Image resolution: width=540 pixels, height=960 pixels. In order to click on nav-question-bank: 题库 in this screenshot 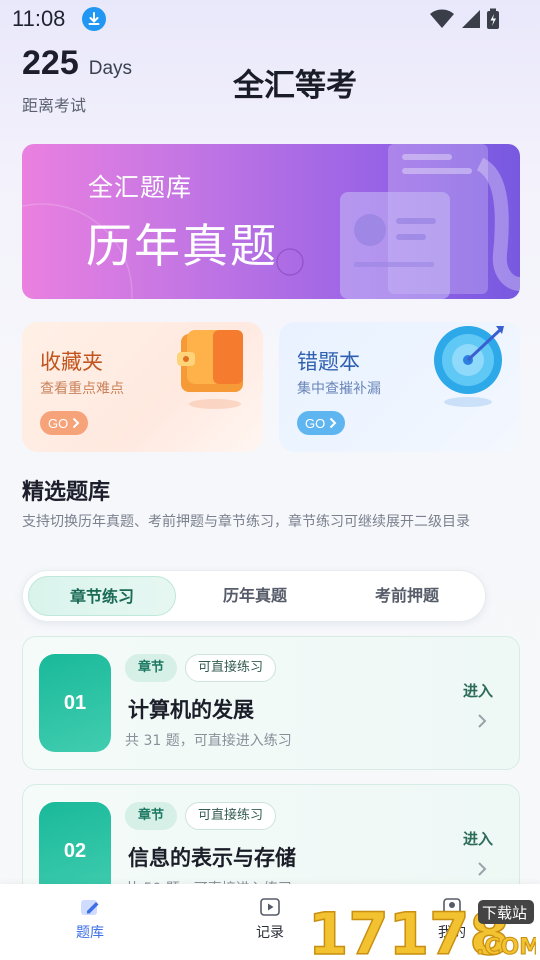, I will do `click(90, 919)`.